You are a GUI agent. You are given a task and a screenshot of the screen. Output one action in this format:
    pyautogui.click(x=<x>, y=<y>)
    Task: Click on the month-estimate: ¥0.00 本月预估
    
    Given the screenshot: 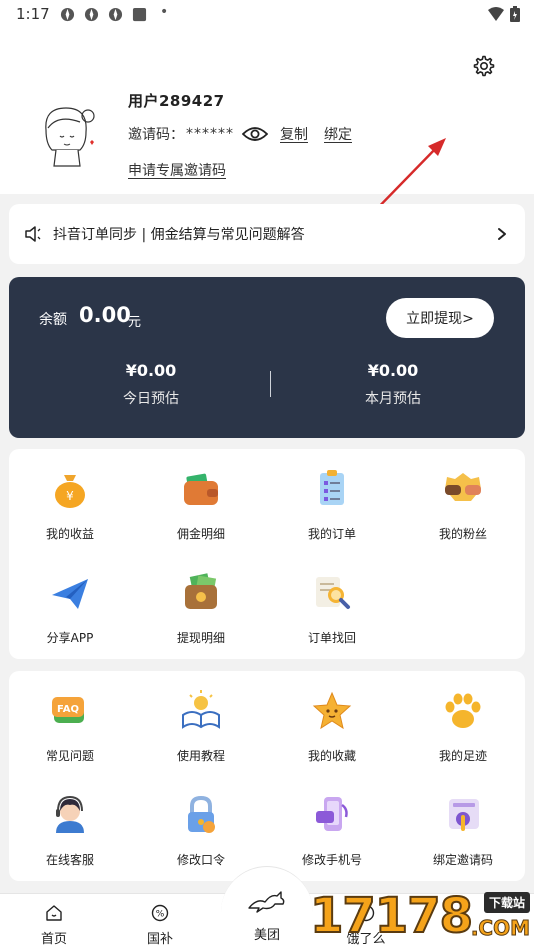 What is the action you would take?
    pyautogui.click(x=393, y=384)
    